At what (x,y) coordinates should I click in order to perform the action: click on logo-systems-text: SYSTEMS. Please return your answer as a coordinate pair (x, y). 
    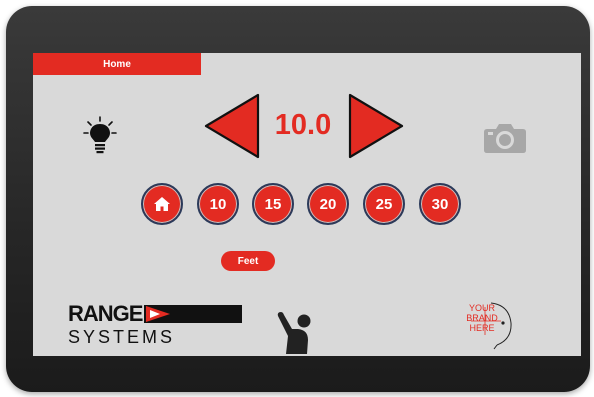
    Looking at the image, I should click on (122, 337).